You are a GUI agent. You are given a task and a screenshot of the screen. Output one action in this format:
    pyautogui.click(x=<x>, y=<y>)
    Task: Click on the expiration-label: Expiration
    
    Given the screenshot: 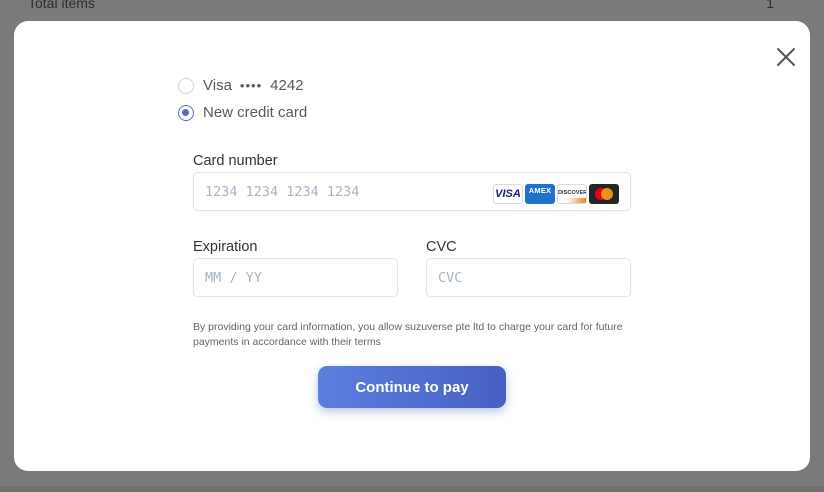 What is the action you would take?
    pyautogui.click(x=225, y=247)
    